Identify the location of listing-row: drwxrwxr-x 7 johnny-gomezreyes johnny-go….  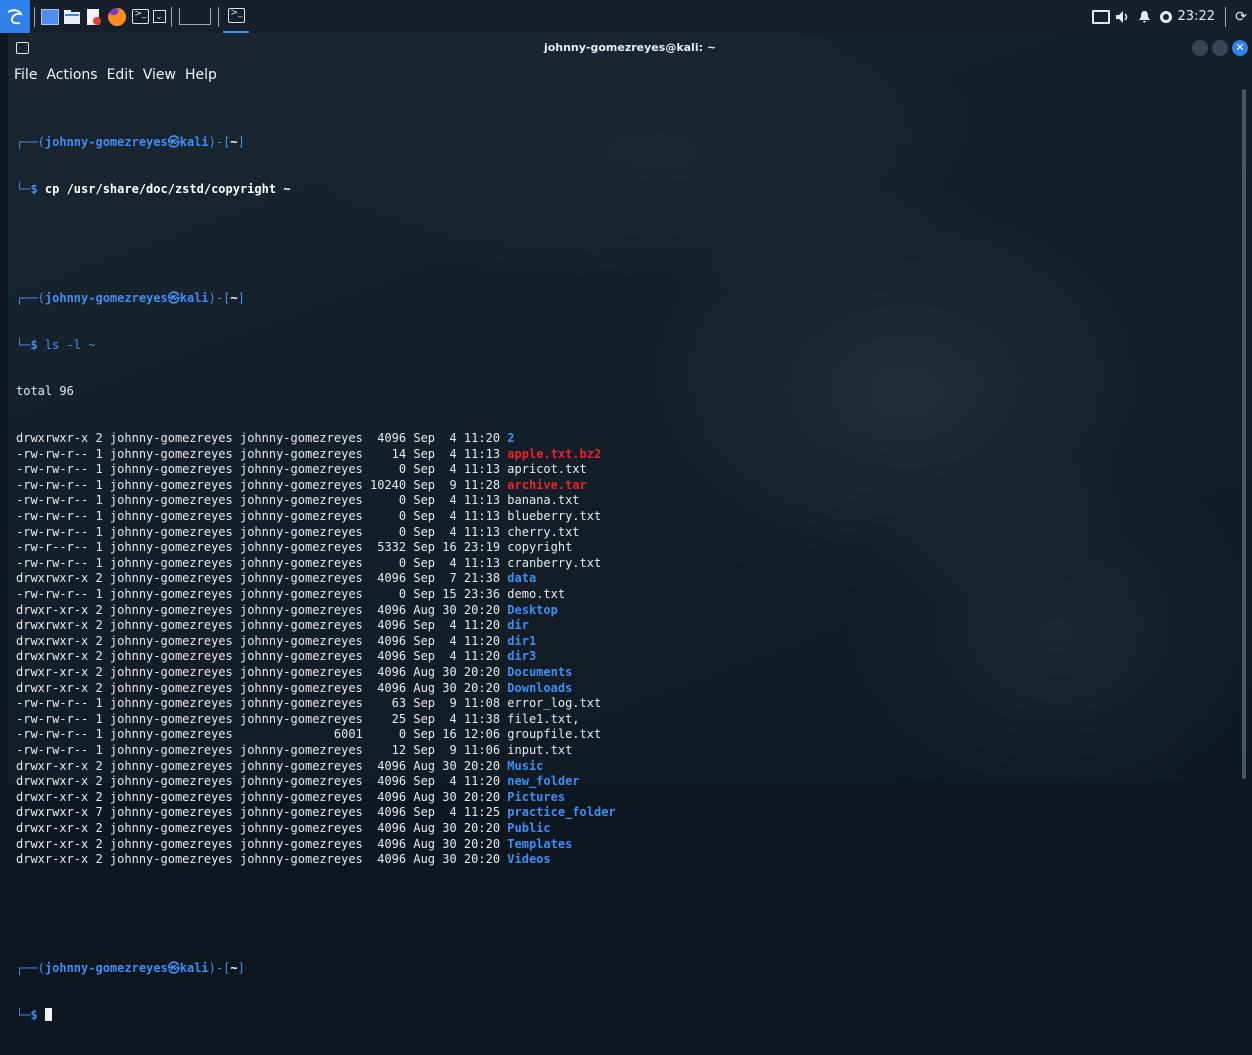
(624, 813).